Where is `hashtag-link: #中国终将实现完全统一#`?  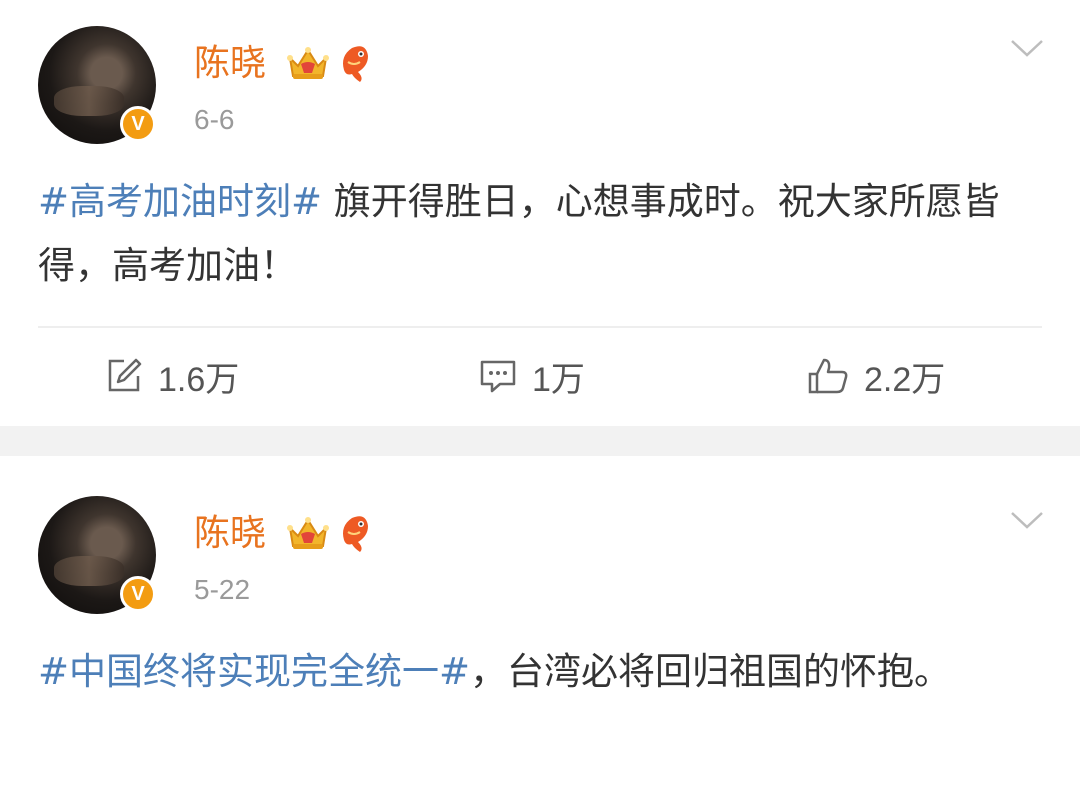 hashtag-link: #中国终将实现完全统一# is located at coordinates (254, 671).